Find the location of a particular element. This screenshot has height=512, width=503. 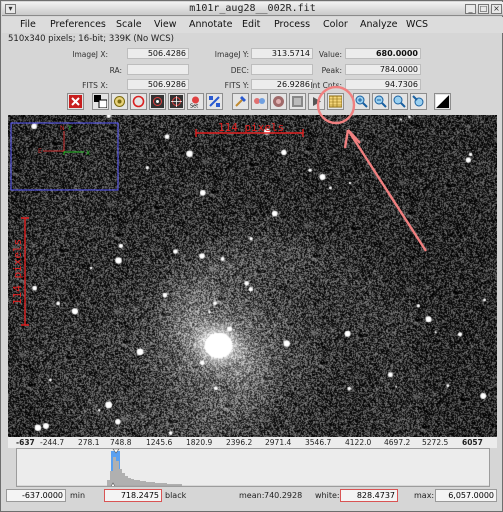

fits-x-label: FITS X: is located at coordinates (95, 85).